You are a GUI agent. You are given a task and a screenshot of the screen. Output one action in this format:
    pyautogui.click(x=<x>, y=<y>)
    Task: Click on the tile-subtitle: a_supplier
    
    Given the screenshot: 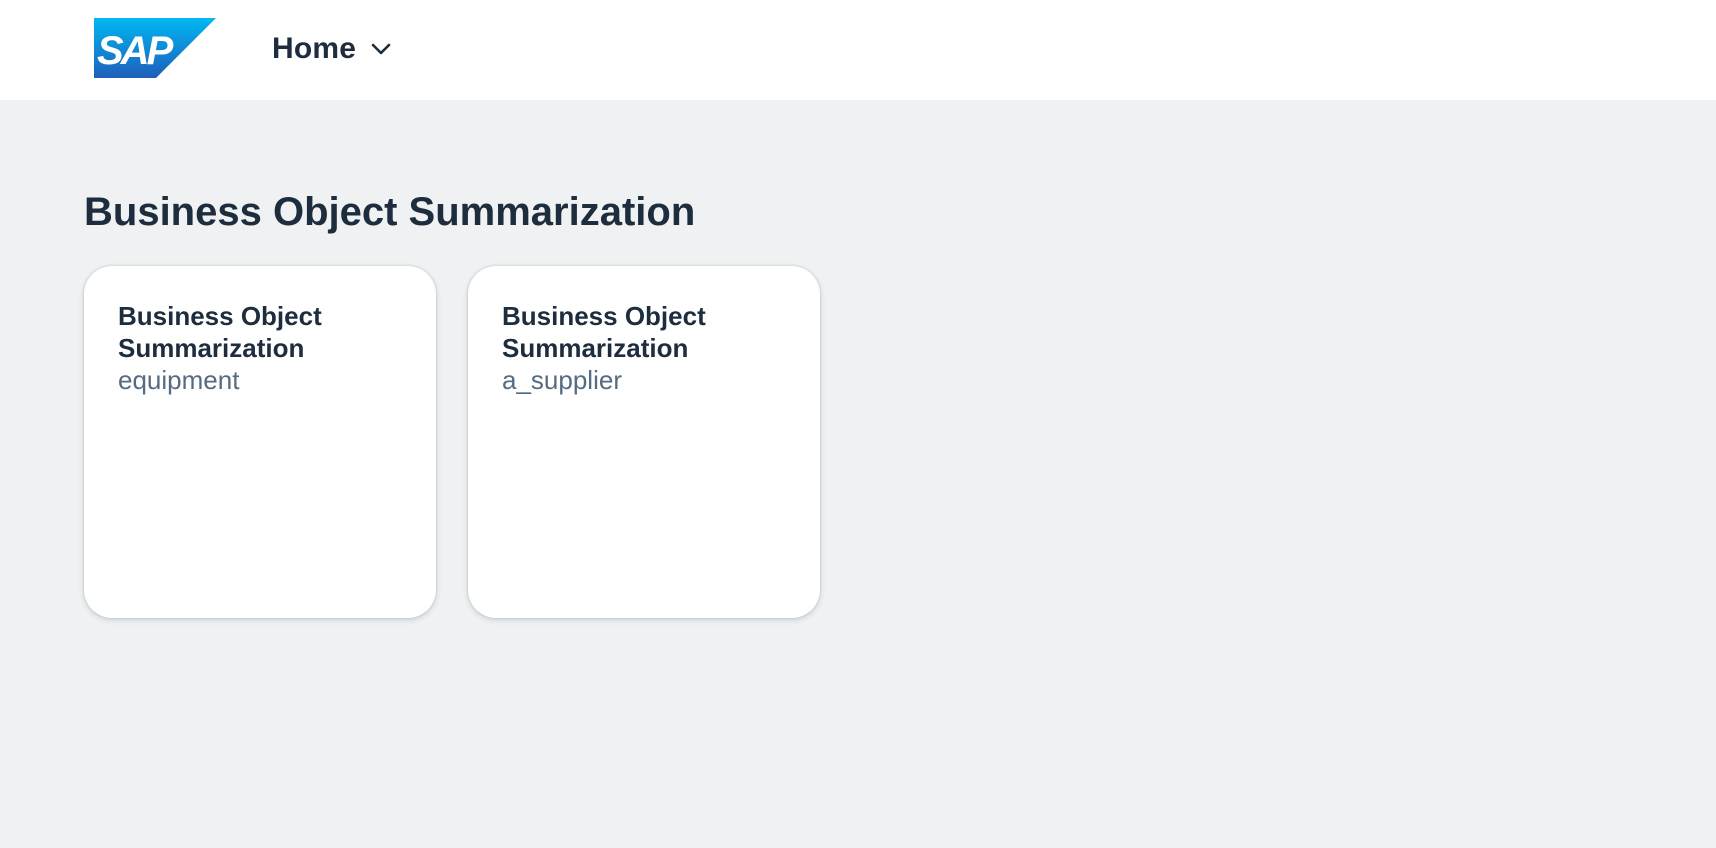 What is the action you would take?
    pyautogui.click(x=562, y=380)
    